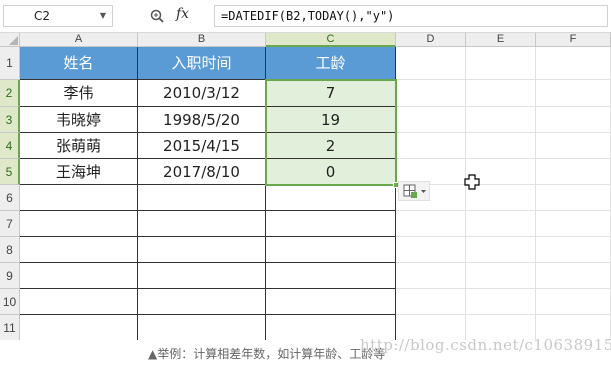  What do you see at coordinates (79, 63) in the screenshot?
I see `table-header-cell: 姓名` at bounding box center [79, 63].